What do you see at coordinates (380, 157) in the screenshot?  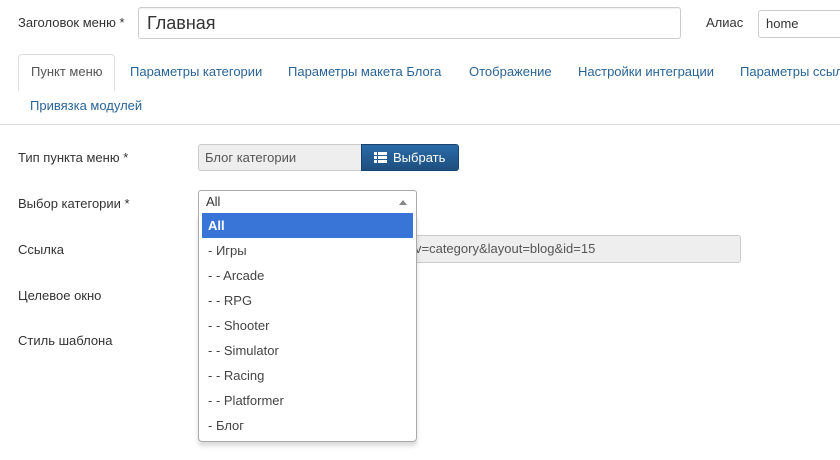 I see `list-icon` at bounding box center [380, 157].